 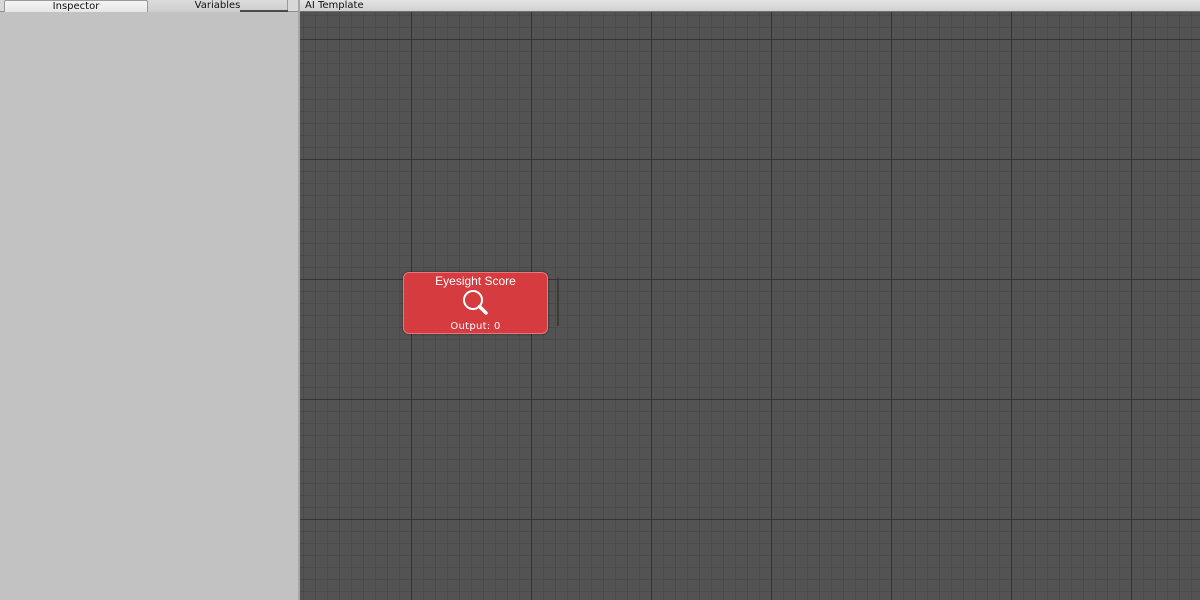 What do you see at coordinates (475, 326) in the screenshot?
I see `node-output-label: Output: 0` at bounding box center [475, 326].